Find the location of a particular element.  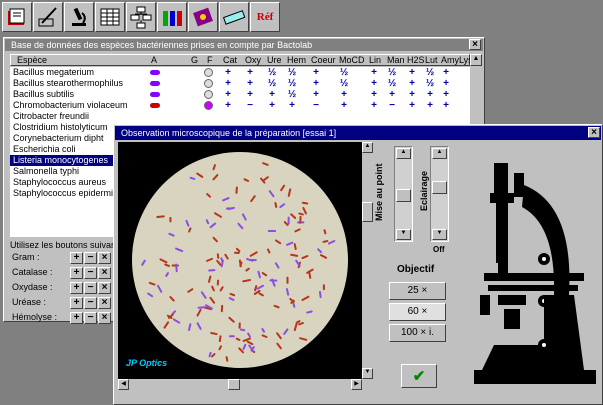

scroll-right-icon: ▶ is located at coordinates (356, 384).